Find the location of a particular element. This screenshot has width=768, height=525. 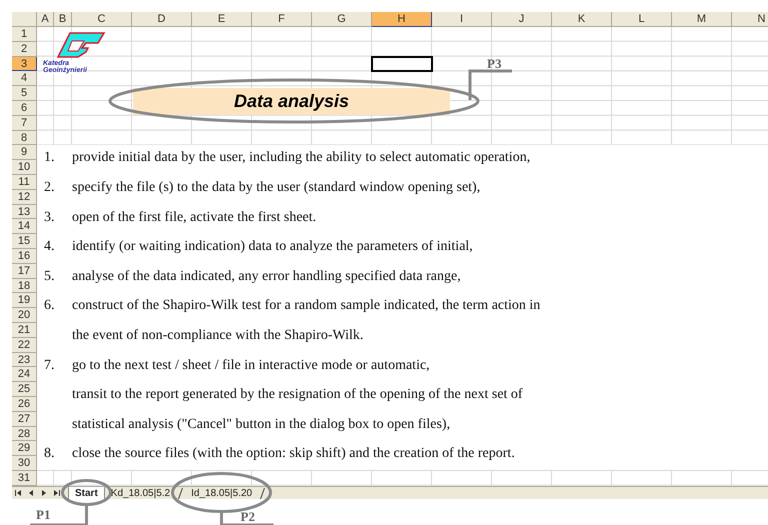

row-header: 28 is located at coordinates (24, 434).